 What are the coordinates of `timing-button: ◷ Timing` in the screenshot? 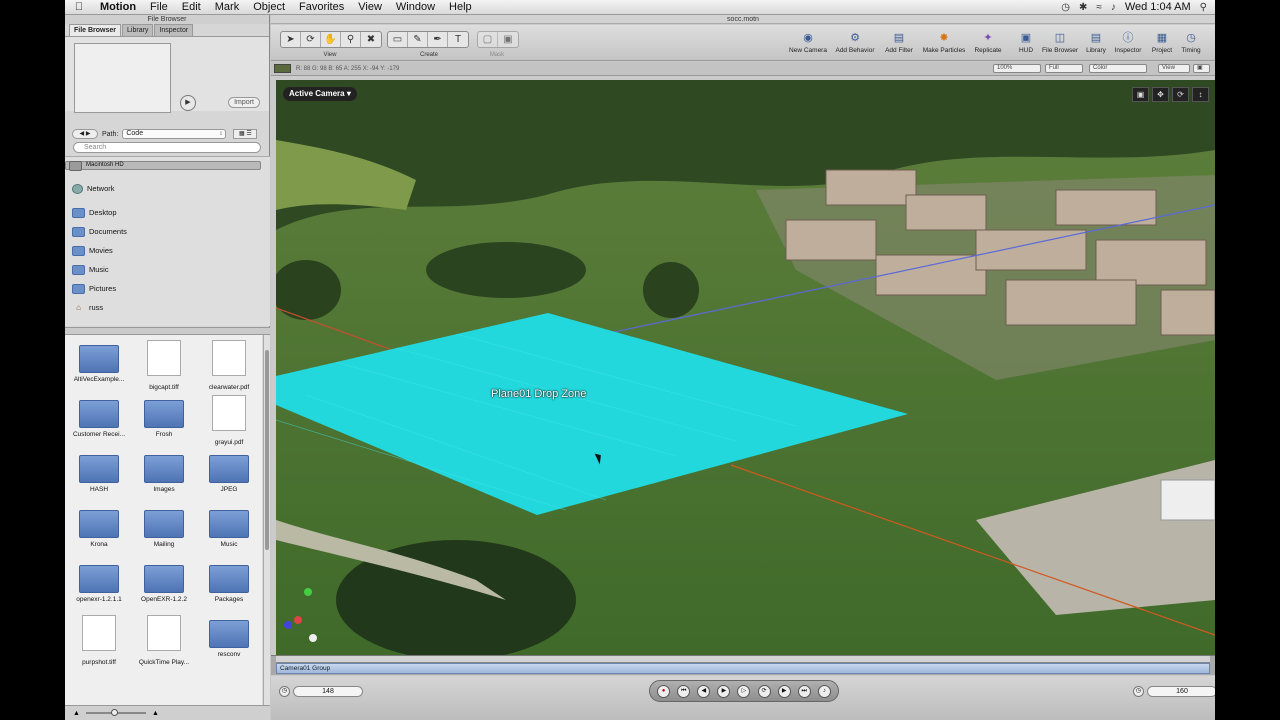 It's located at (1191, 42).